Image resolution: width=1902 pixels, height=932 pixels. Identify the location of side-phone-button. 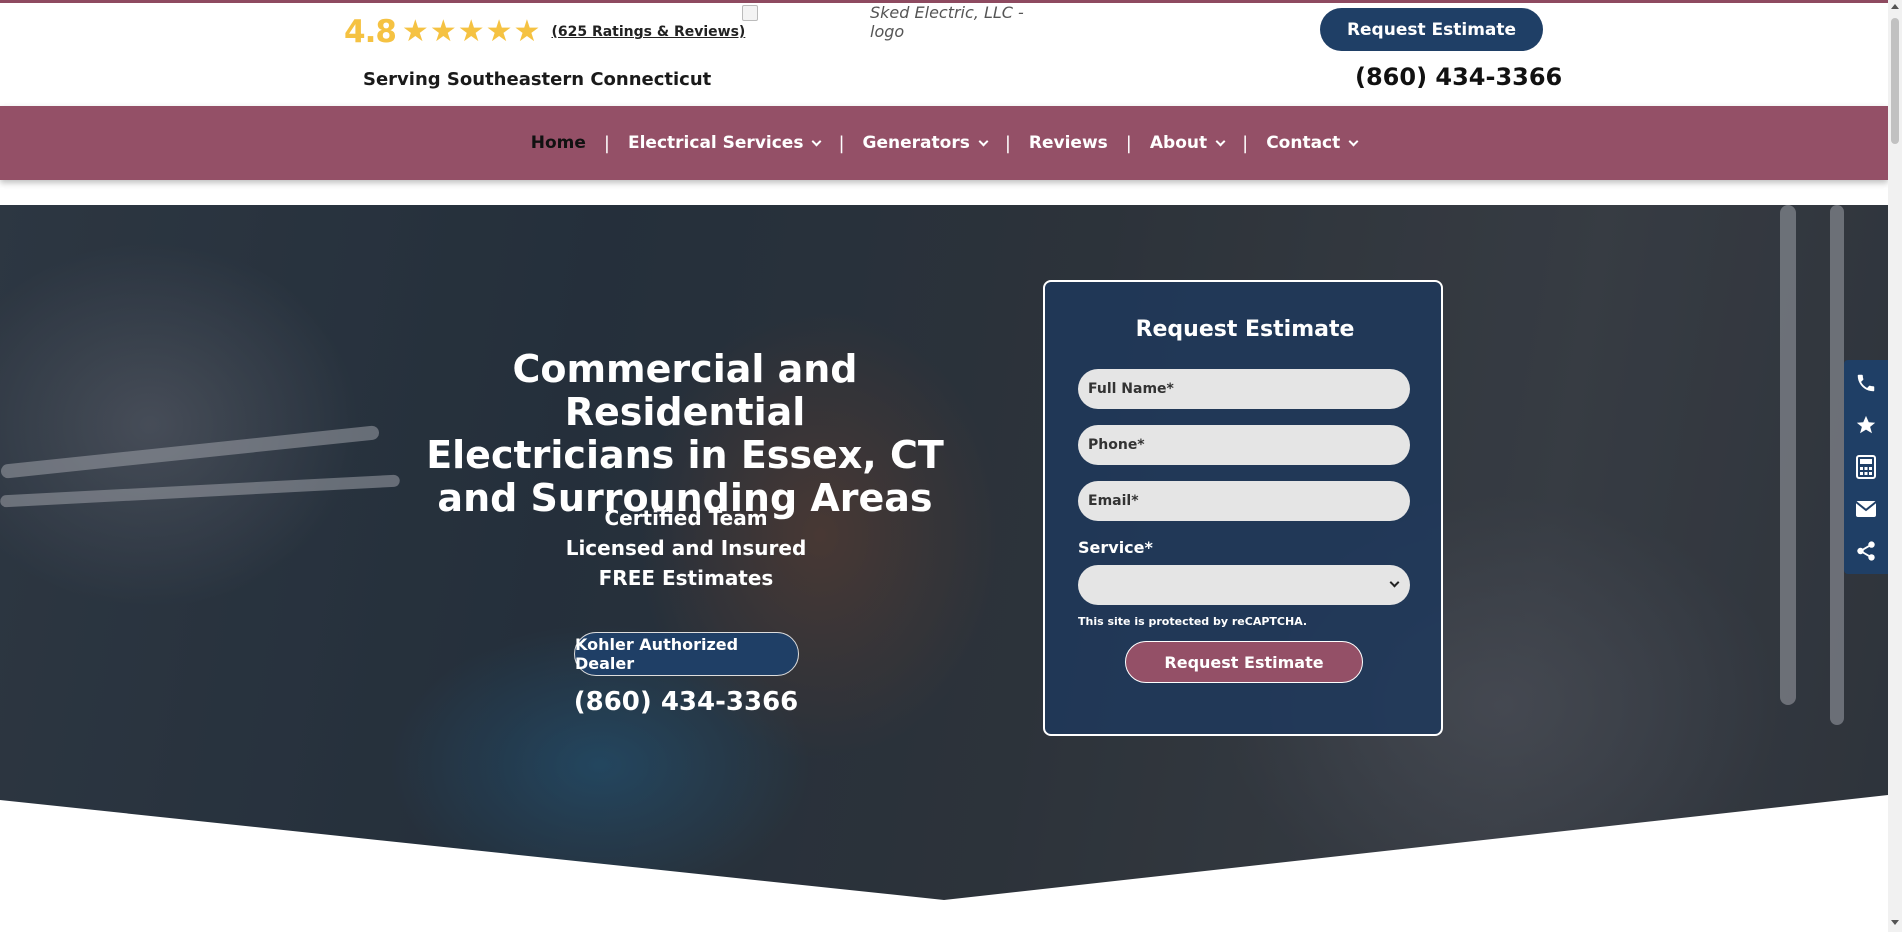
(1866, 383).